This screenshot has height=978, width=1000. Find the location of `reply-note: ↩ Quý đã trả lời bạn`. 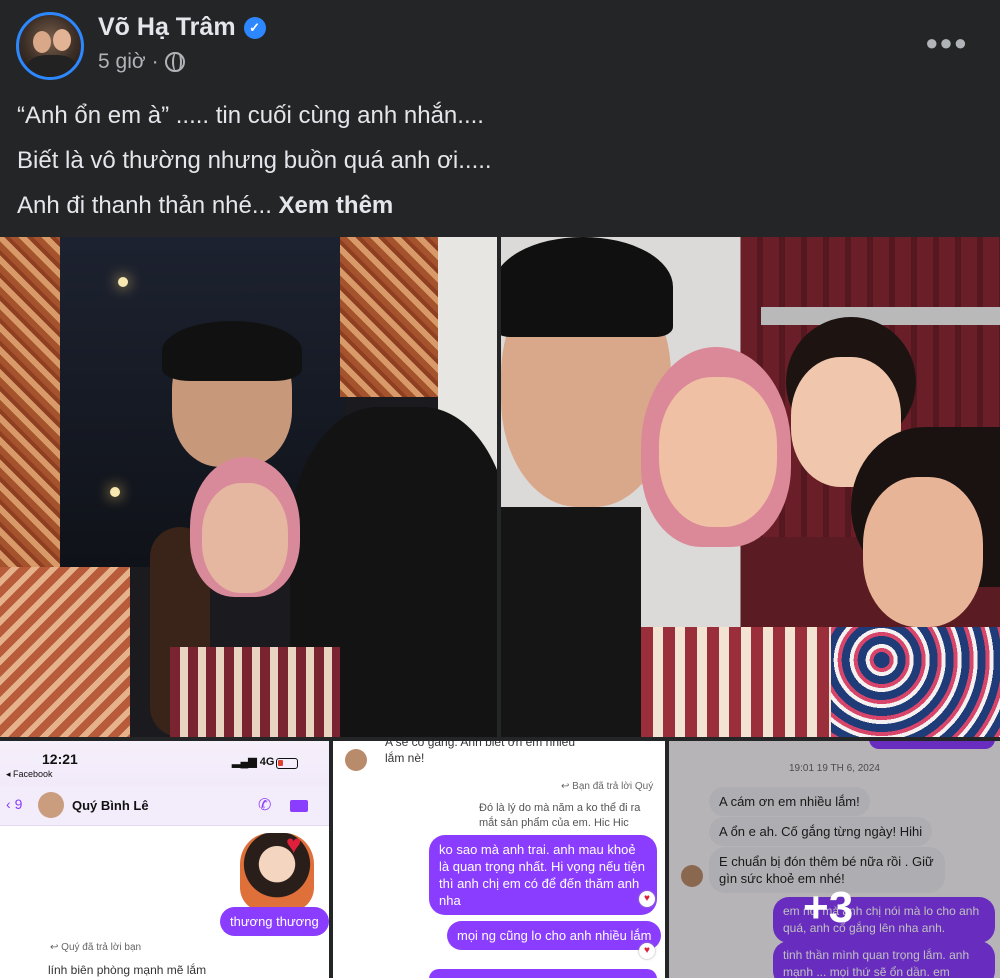

reply-note: ↩ Quý đã trả lời bạn is located at coordinates (96, 947).